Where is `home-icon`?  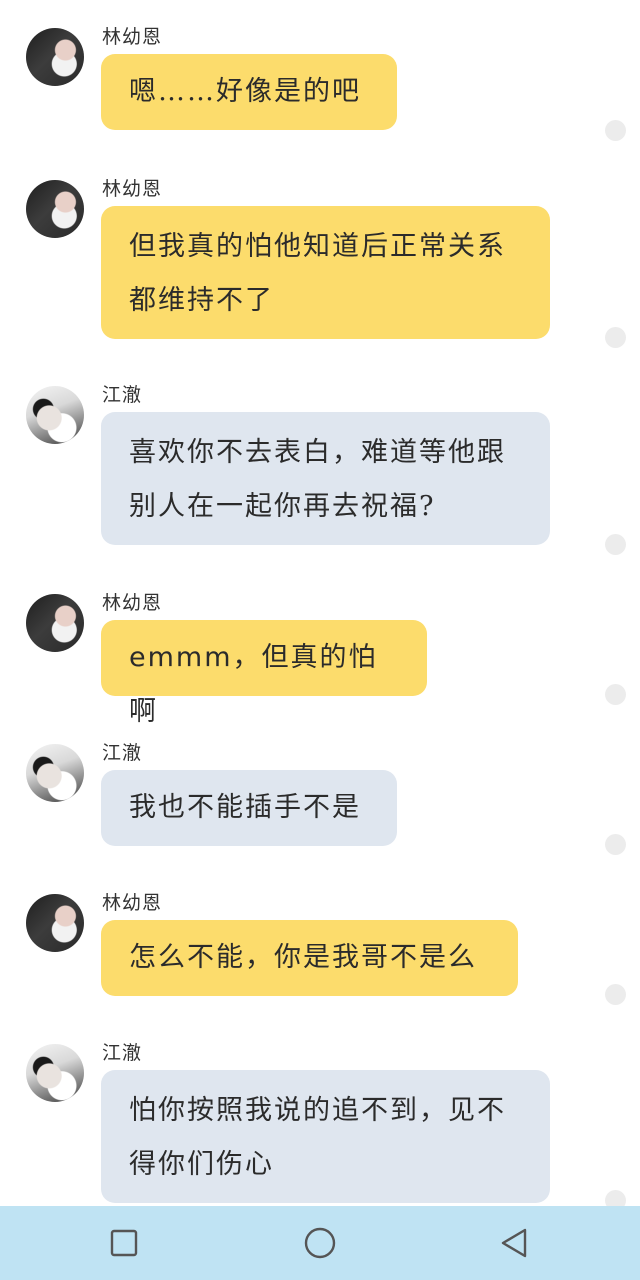 home-icon is located at coordinates (320, 1243).